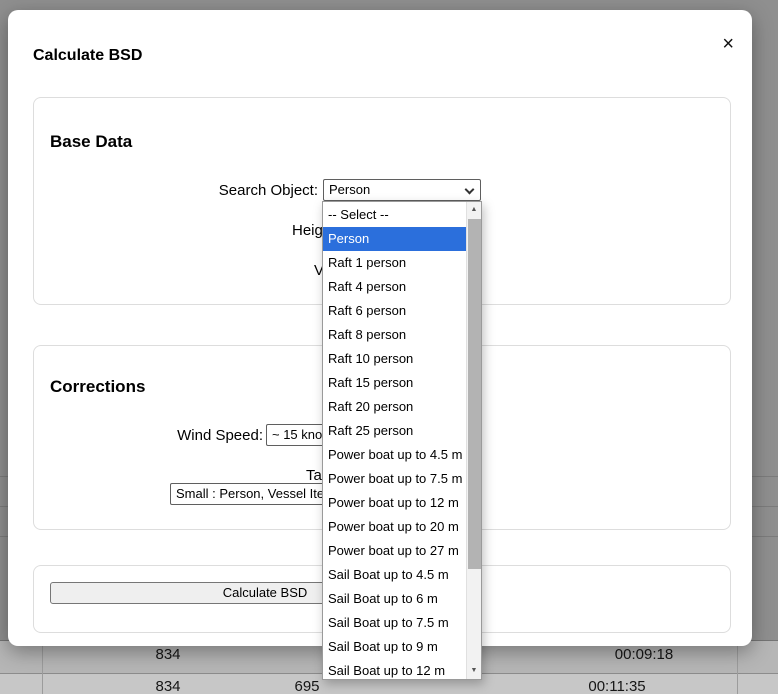 The height and width of the screenshot is (694, 778). What do you see at coordinates (220, 435) in the screenshot?
I see `wind-speed-label: Wind Speed:` at bounding box center [220, 435].